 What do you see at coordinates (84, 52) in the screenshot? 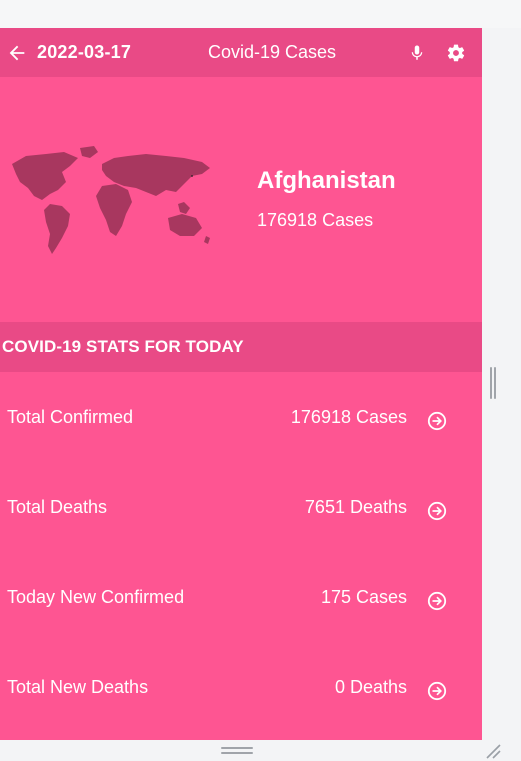
I see `date-label: 2022-03-17` at bounding box center [84, 52].